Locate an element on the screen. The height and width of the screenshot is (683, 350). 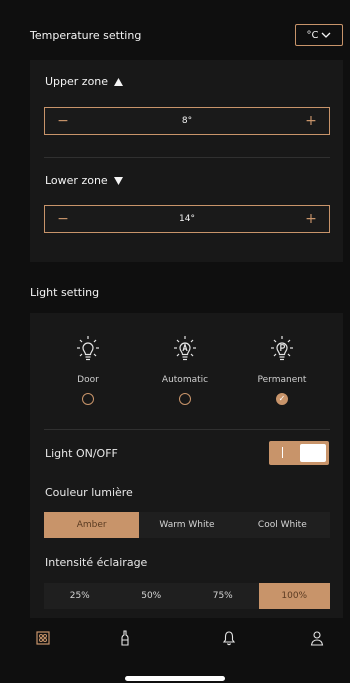
intensity-option-75: 75% is located at coordinates (223, 596).